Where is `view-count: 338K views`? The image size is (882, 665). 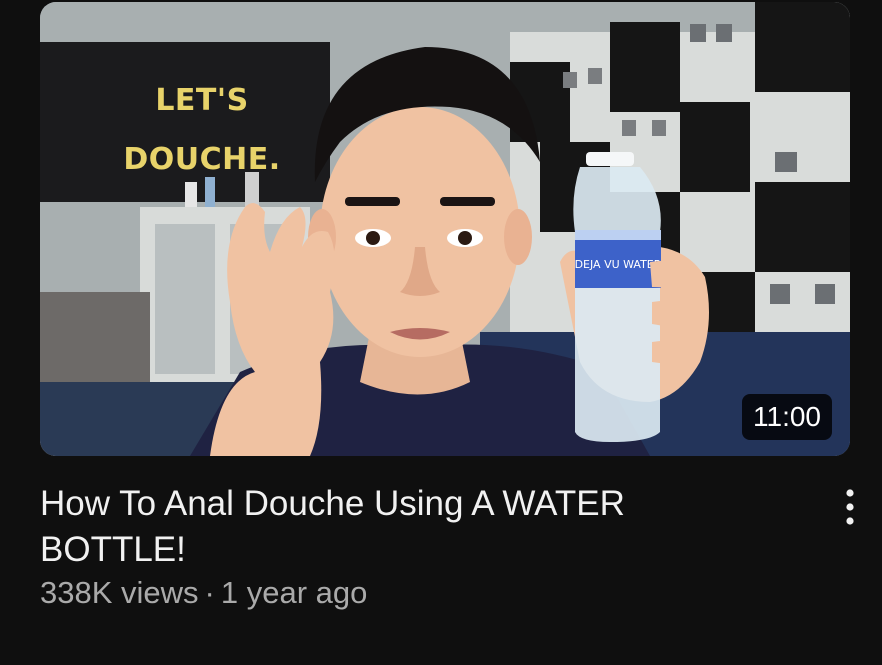
view-count: 338K views is located at coordinates (119, 592).